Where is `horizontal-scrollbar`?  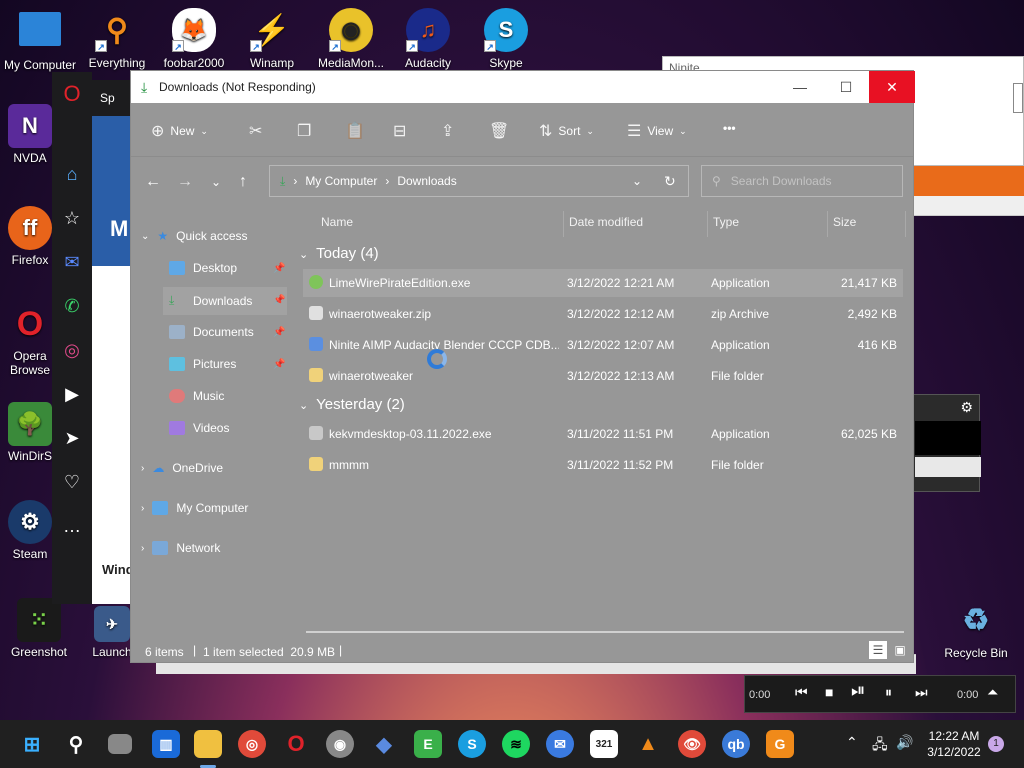 horizontal-scrollbar is located at coordinates (605, 632).